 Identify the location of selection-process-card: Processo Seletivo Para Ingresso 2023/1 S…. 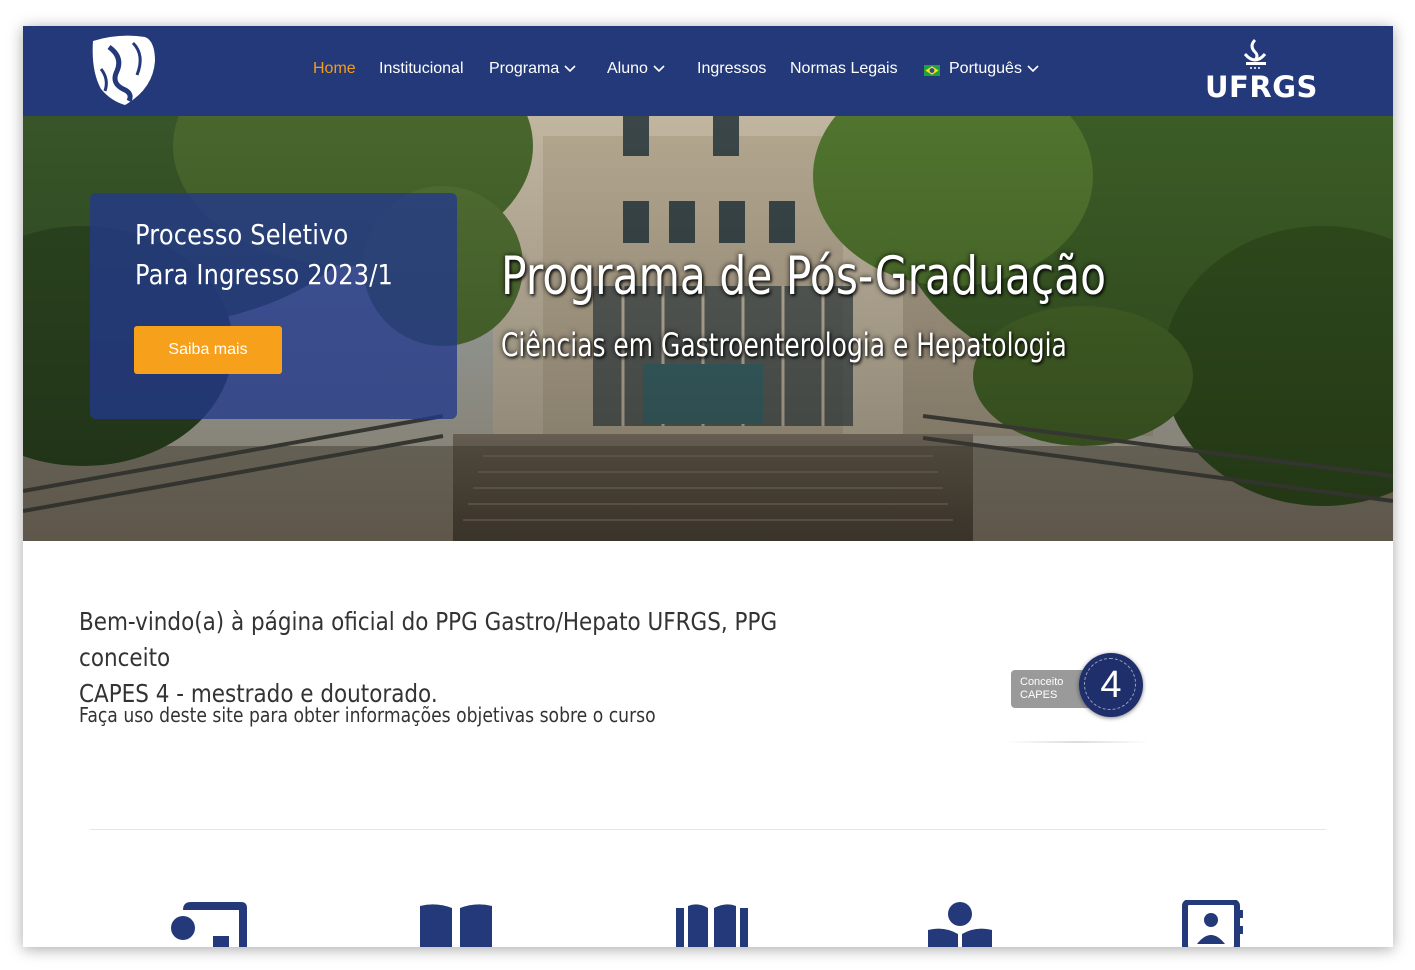
(273, 306).